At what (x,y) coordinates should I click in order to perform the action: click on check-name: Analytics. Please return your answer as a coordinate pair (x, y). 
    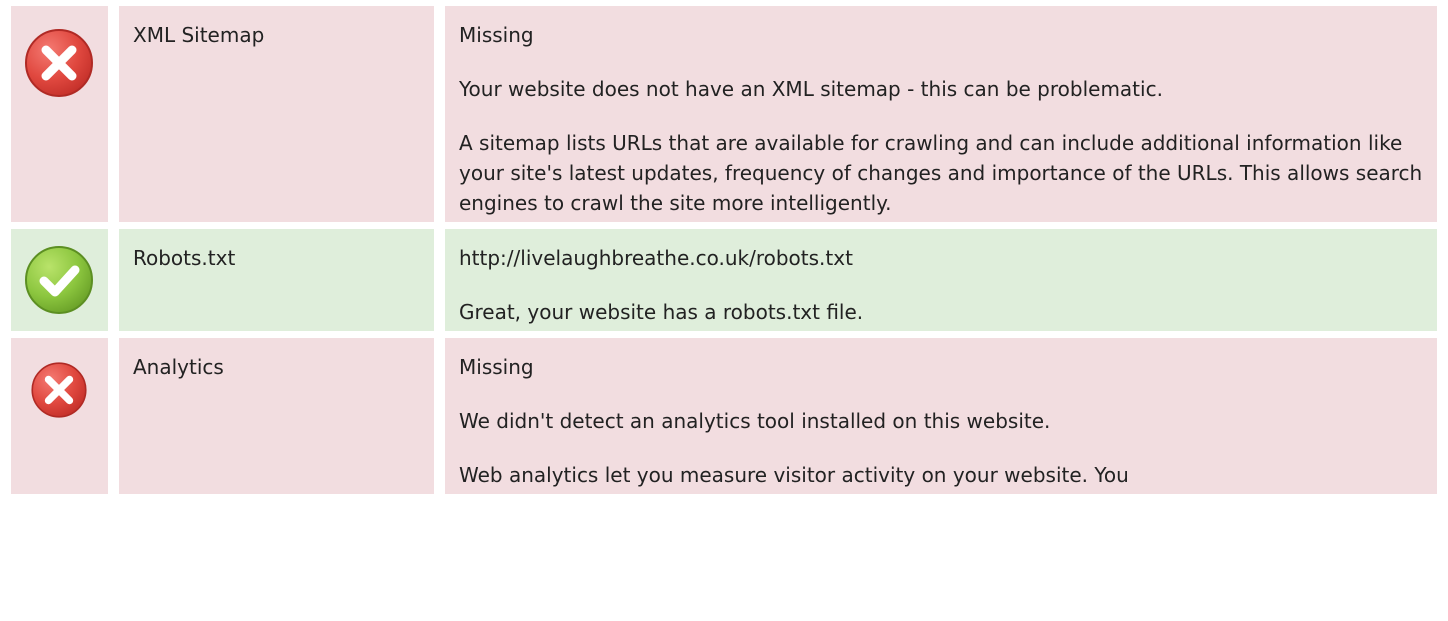
    Looking at the image, I should click on (276, 416).